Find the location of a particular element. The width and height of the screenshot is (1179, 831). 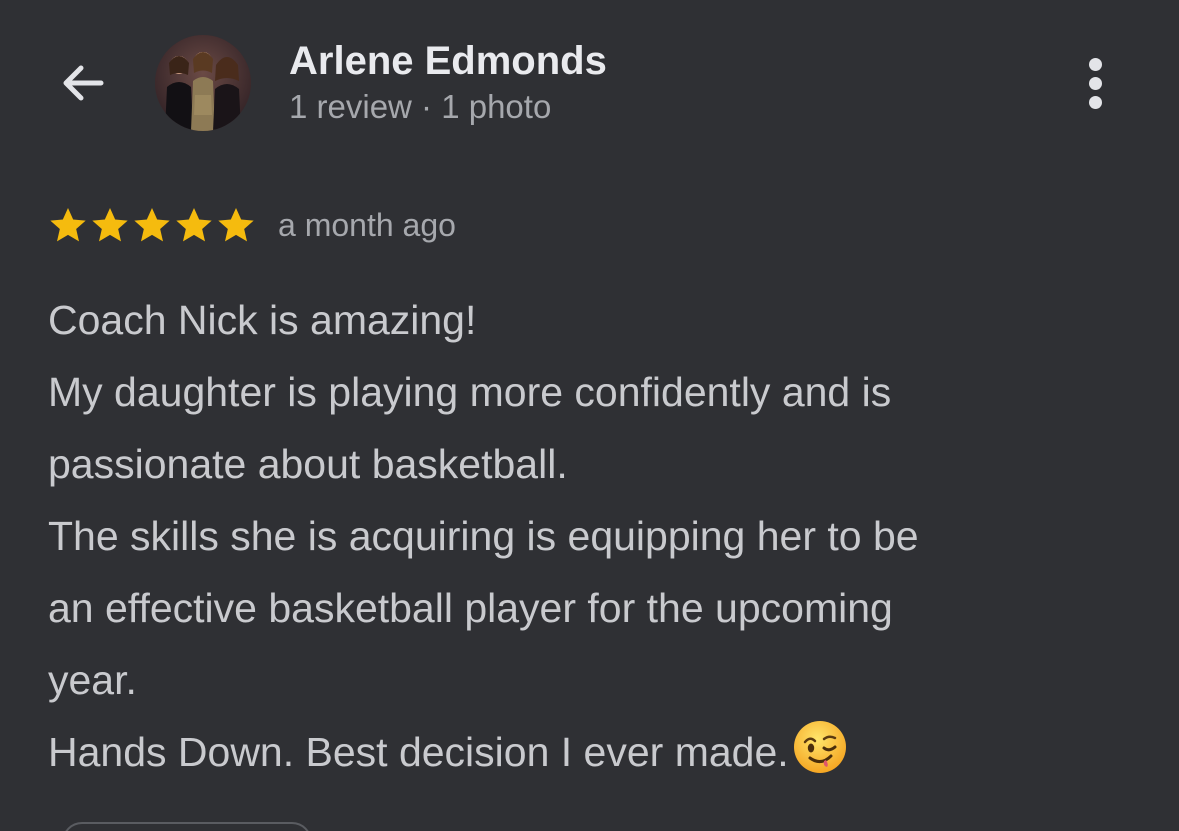

rating-row: a month ago is located at coordinates (252, 225).